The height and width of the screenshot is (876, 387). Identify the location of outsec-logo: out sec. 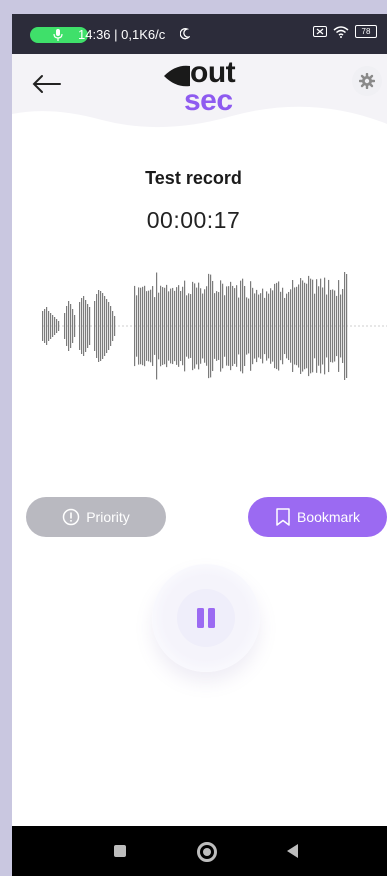
(208, 87).